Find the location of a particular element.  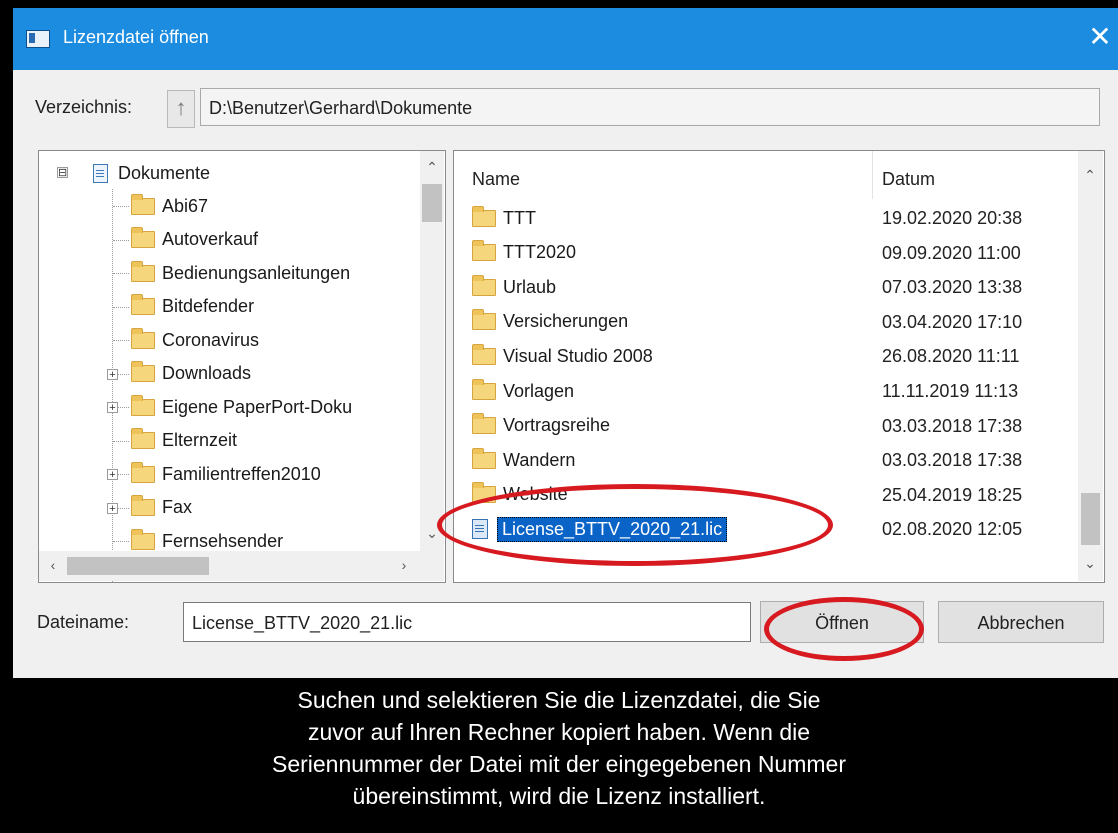

file-name-label: TTT is located at coordinates (519, 217).